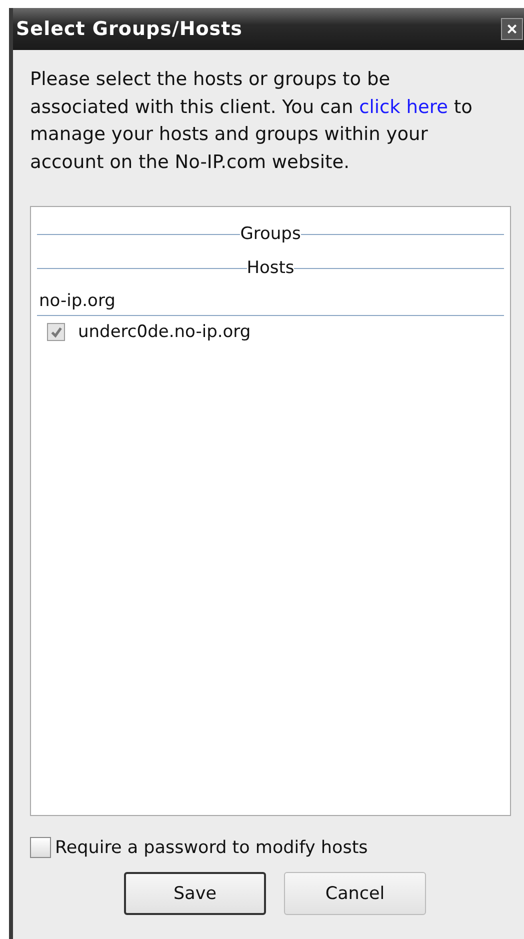  What do you see at coordinates (270, 268) in the screenshot?
I see `section-heading: Hosts` at bounding box center [270, 268].